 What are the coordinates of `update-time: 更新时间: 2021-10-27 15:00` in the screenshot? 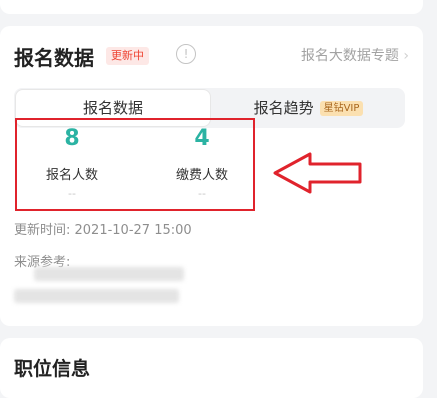 It's located at (103, 230).